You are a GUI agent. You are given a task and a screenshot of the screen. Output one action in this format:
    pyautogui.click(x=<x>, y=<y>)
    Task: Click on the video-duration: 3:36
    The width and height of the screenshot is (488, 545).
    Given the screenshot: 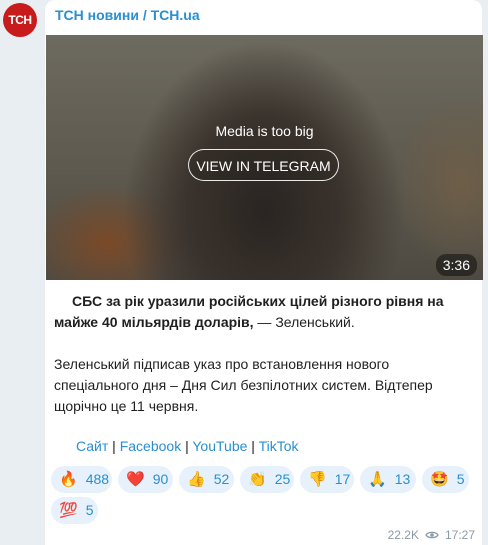 What is the action you would take?
    pyautogui.click(x=456, y=265)
    